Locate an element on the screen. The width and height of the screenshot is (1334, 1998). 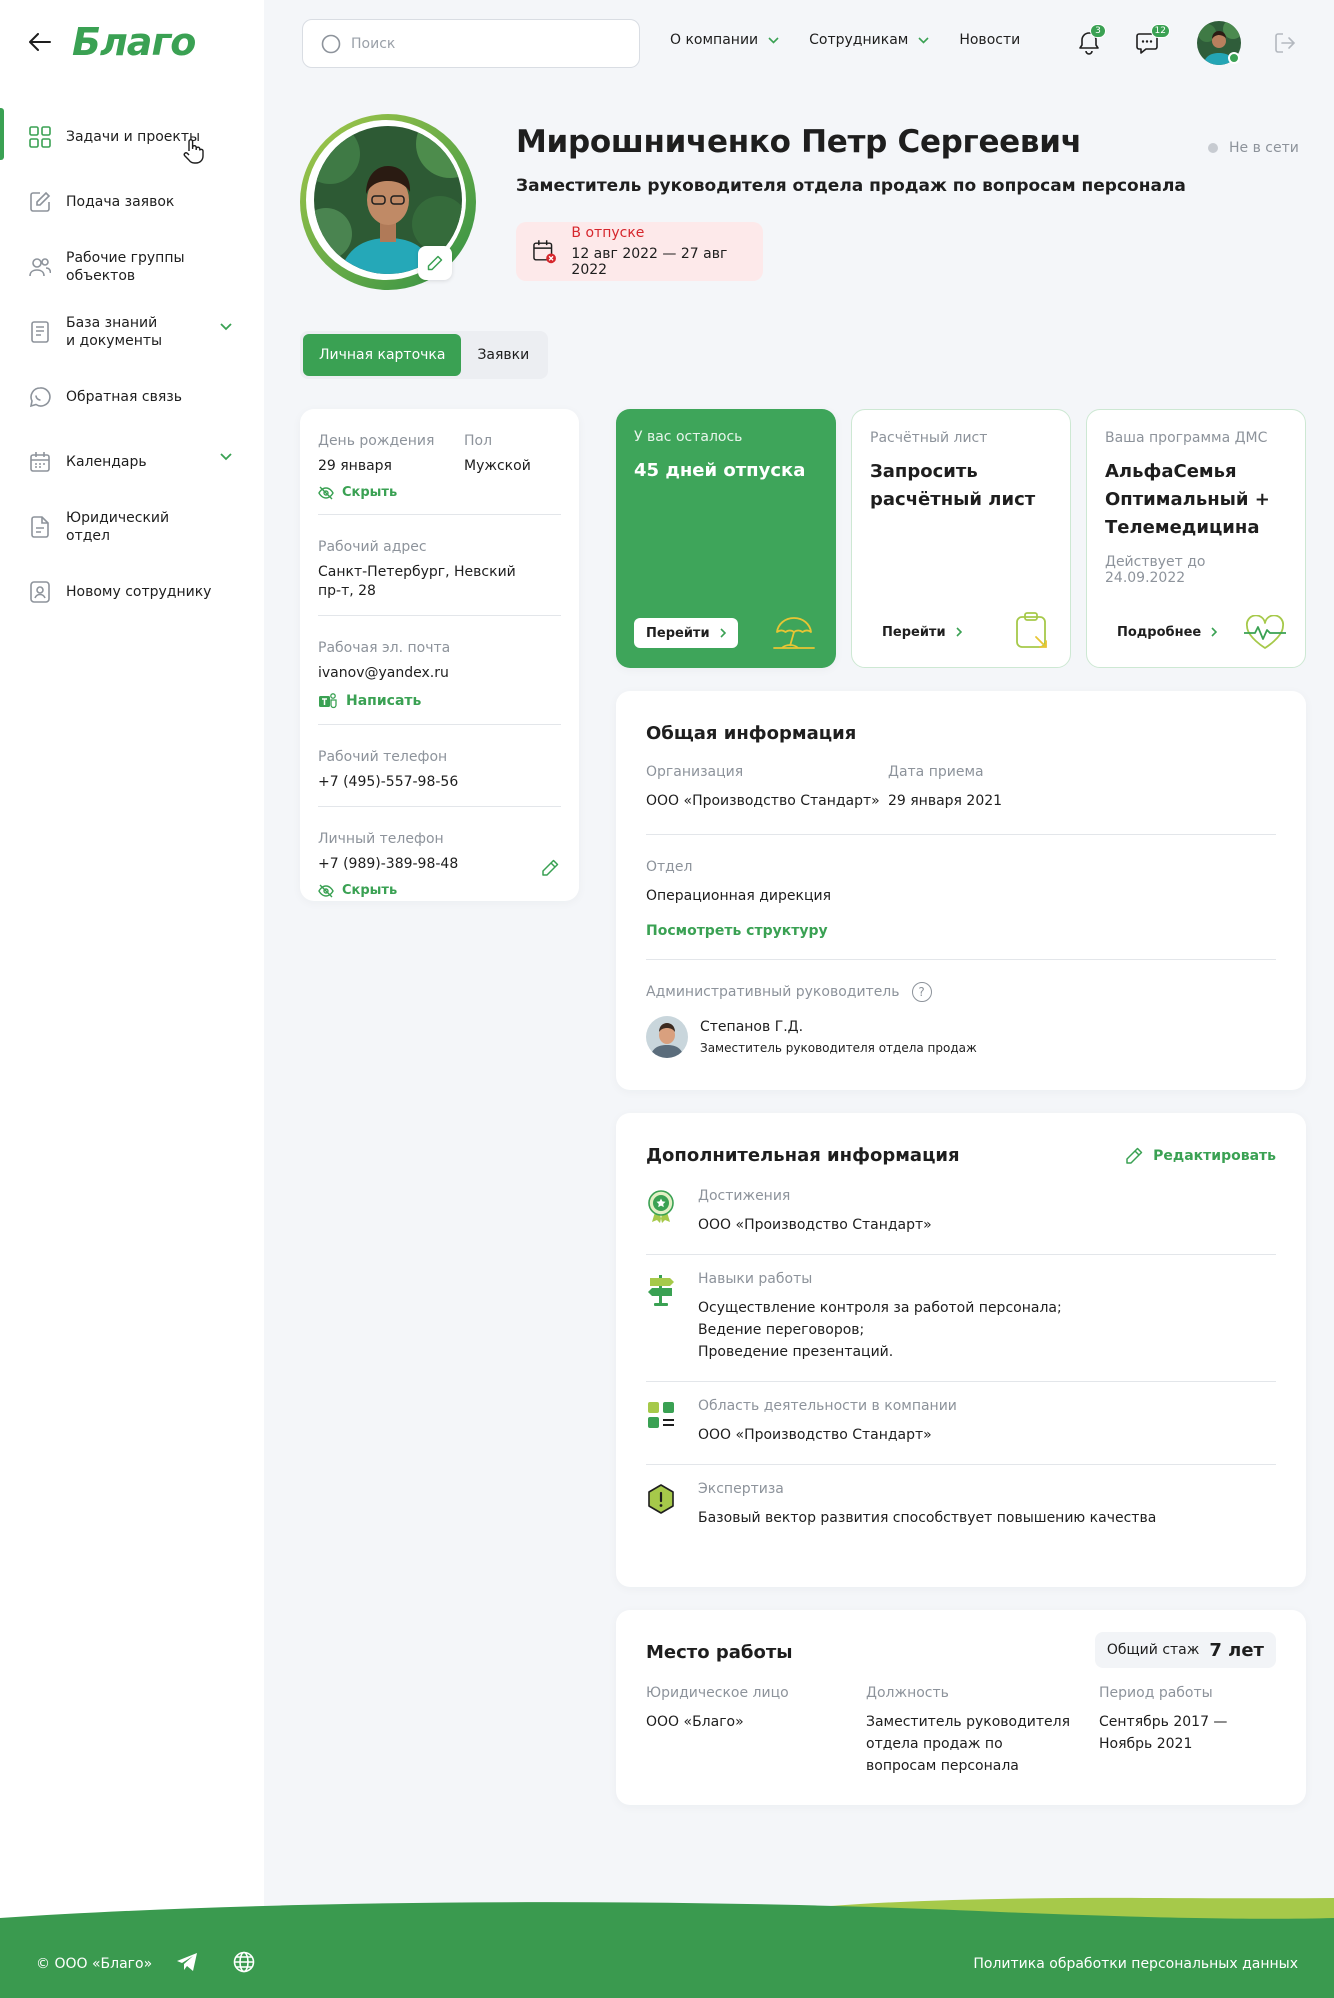
nav-employees: Сотрудникам is located at coordinates (869, 40).